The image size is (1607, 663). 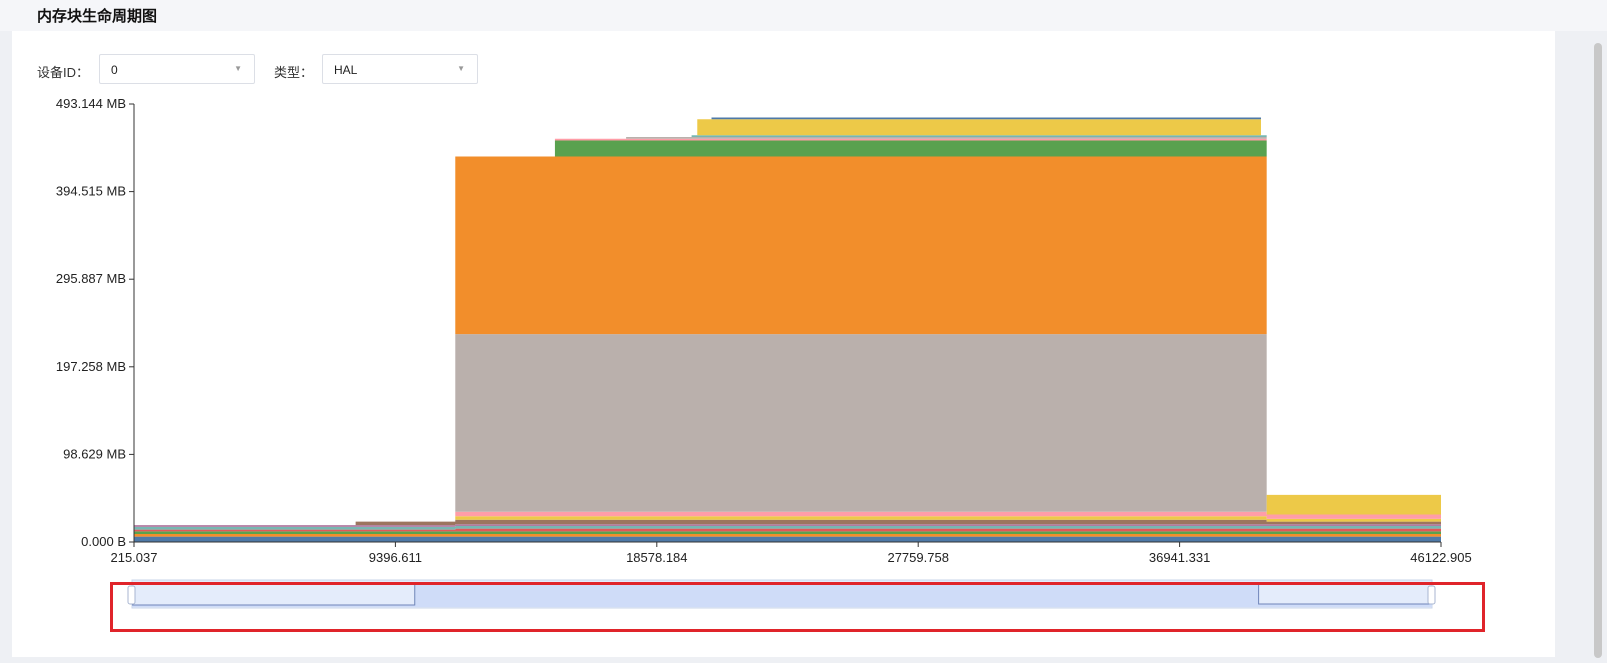 What do you see at coordinates (91, 103) in the screenshot?
I see `y-tick-label: 493.144 MB` at bounding box center [91, 103].